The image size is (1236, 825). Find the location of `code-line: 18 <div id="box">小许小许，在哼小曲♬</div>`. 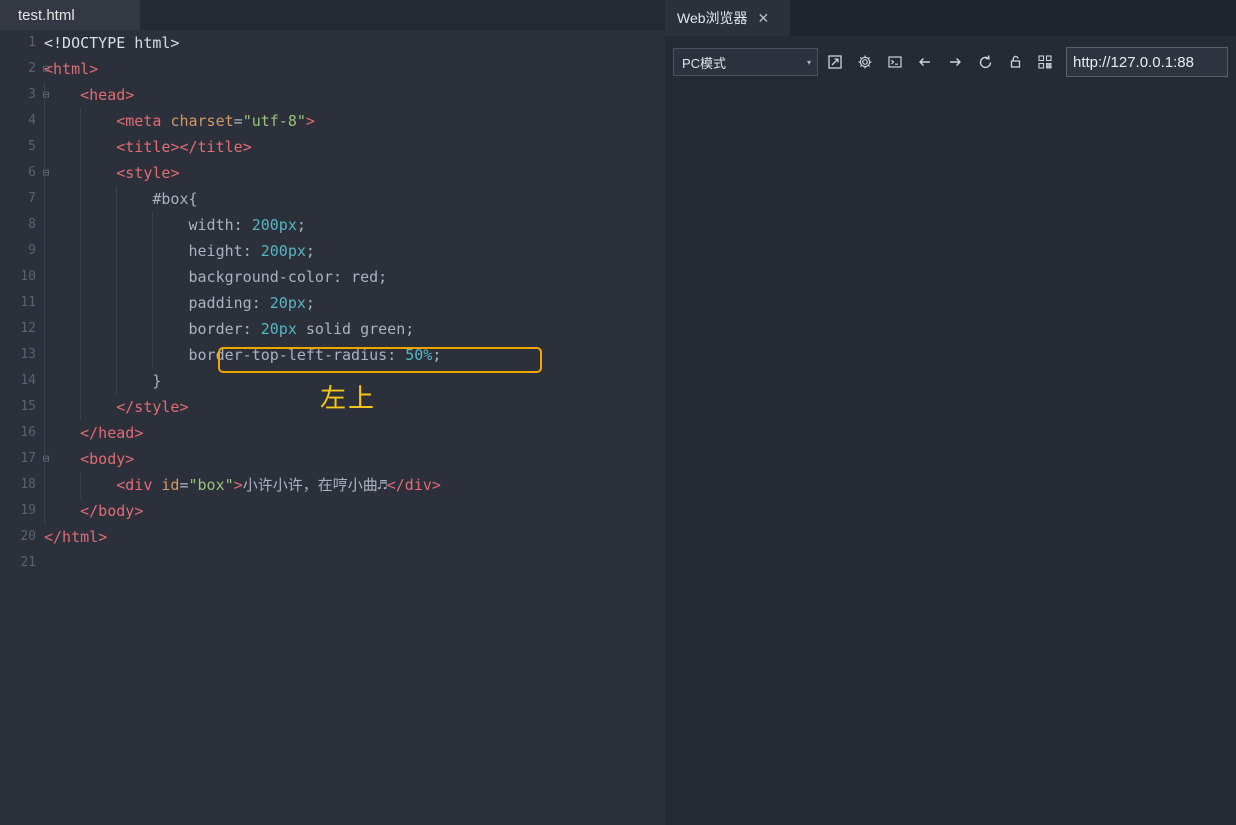

code-line: 18 <div id="box">小许小许，在哼小曲♬</div> is located at coordinates (332, 485).